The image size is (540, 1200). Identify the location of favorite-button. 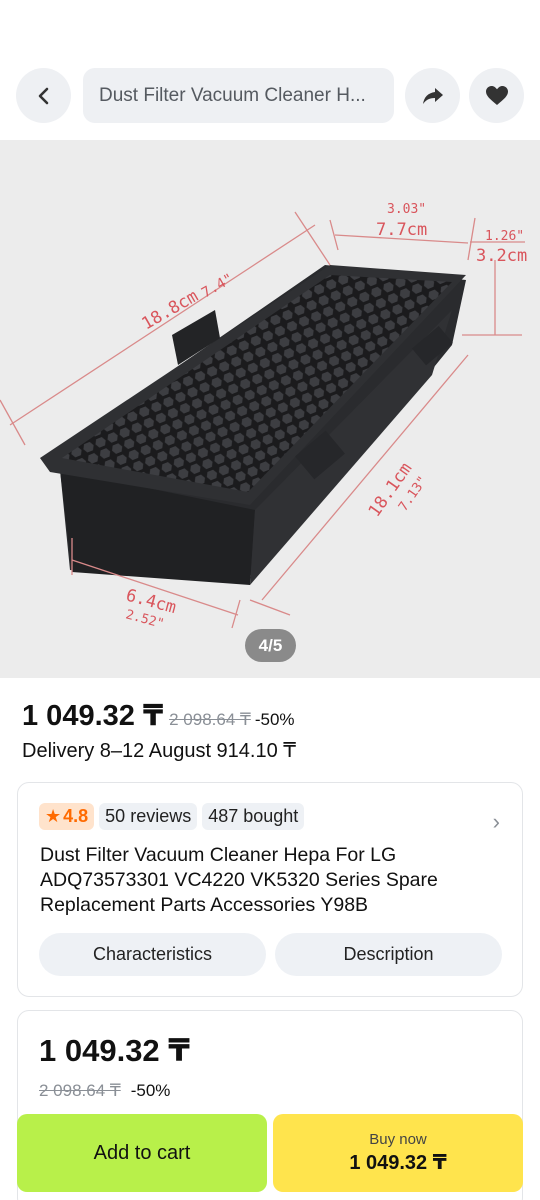
(496, 95).